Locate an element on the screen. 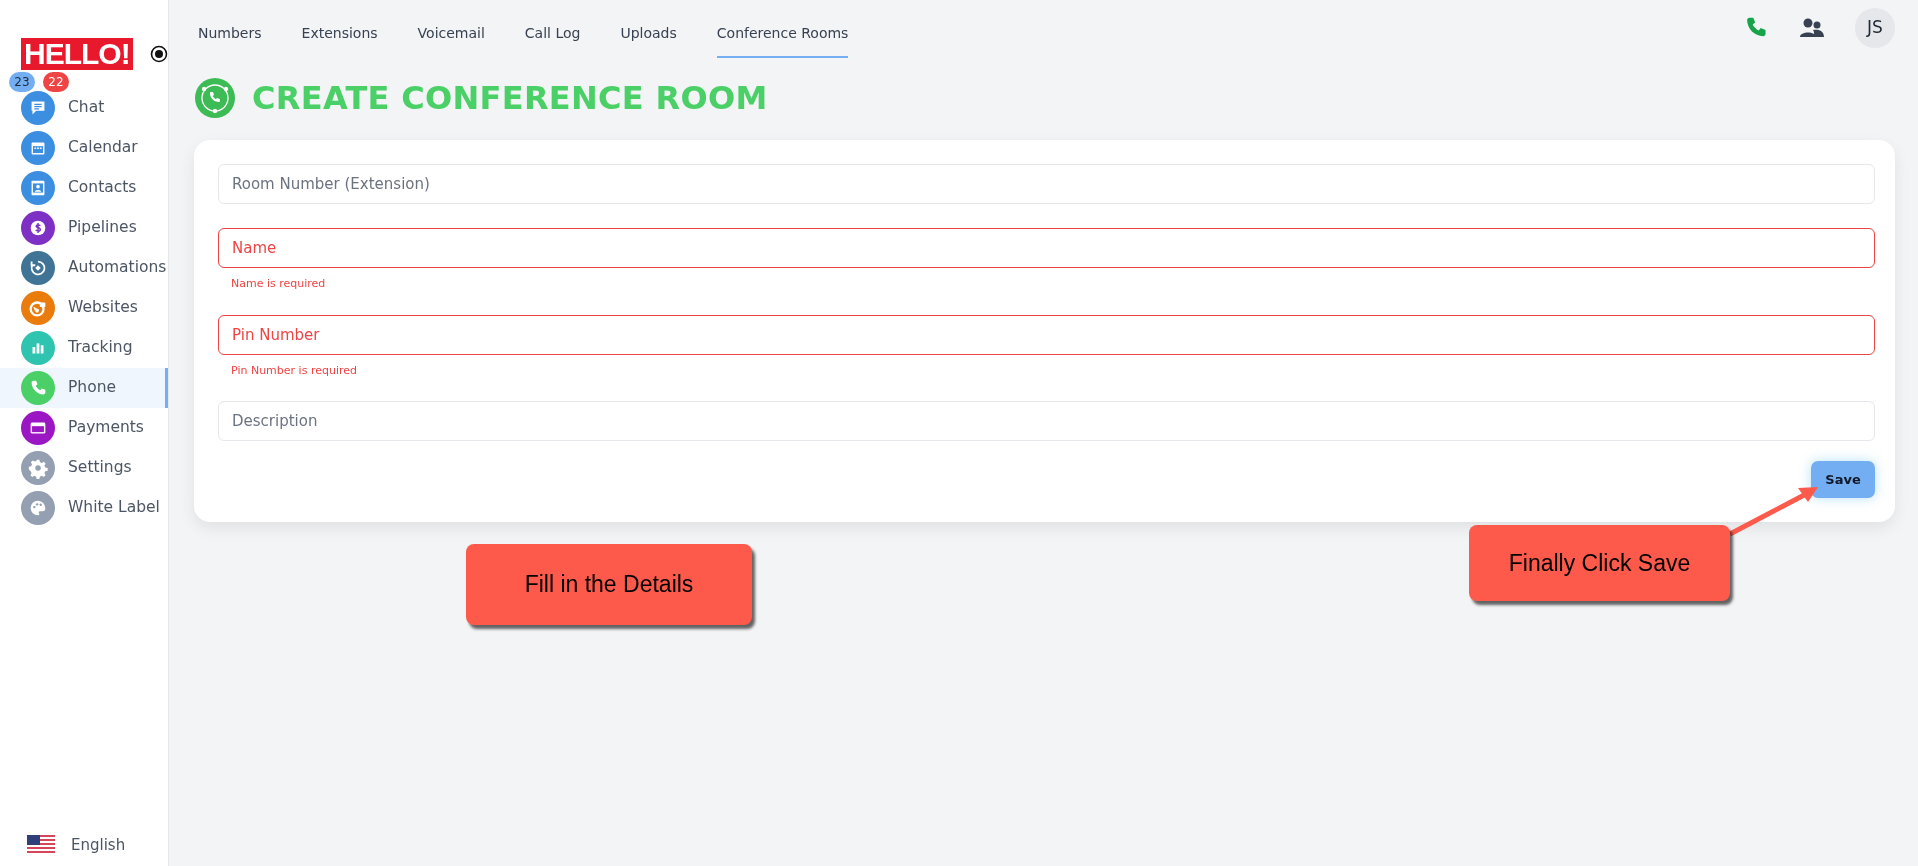  callout-box: Fill in the Details is located at coordinates (609, 584).